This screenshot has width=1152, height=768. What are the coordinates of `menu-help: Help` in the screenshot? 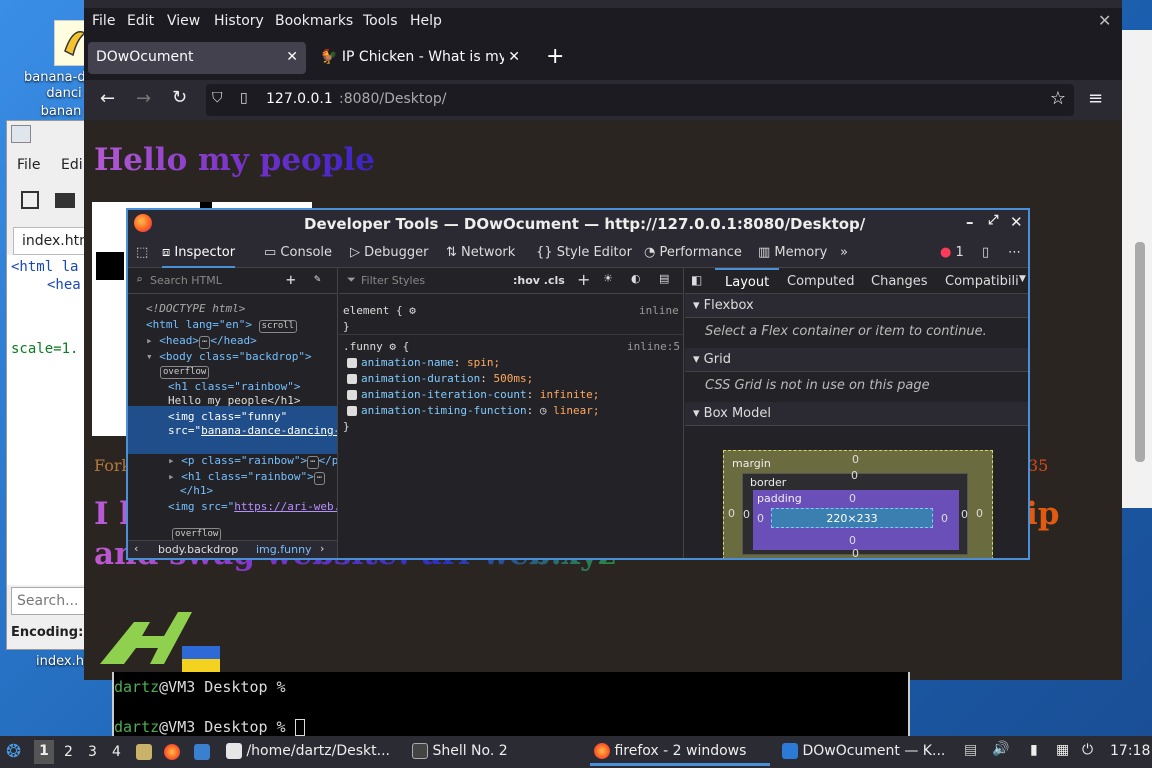 It's located at (426, 21).